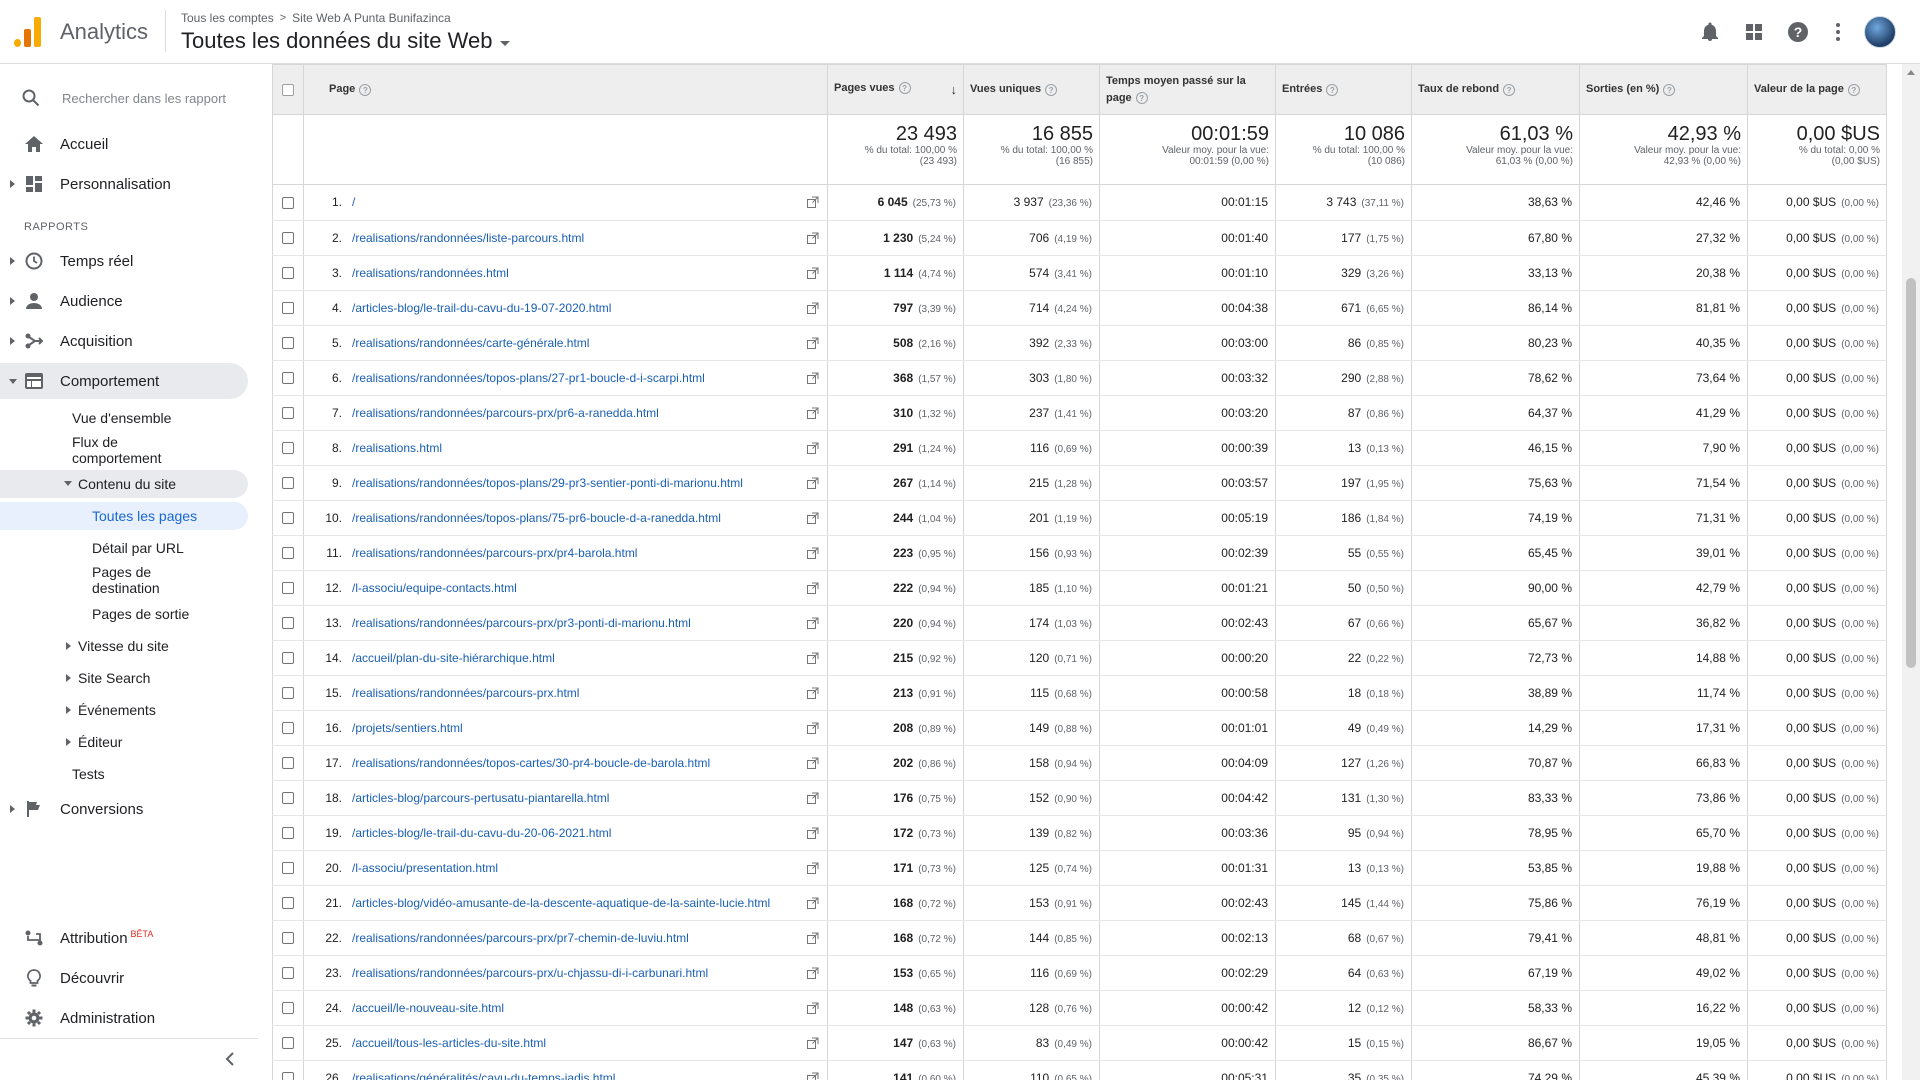 This screenshot has height=1080, width=1920. What do you see at coordinates (1495, 89) in the screenshot?
I see `col-header-bounce-rate: Taux de rebond?` at bounding box center [1495, 89].